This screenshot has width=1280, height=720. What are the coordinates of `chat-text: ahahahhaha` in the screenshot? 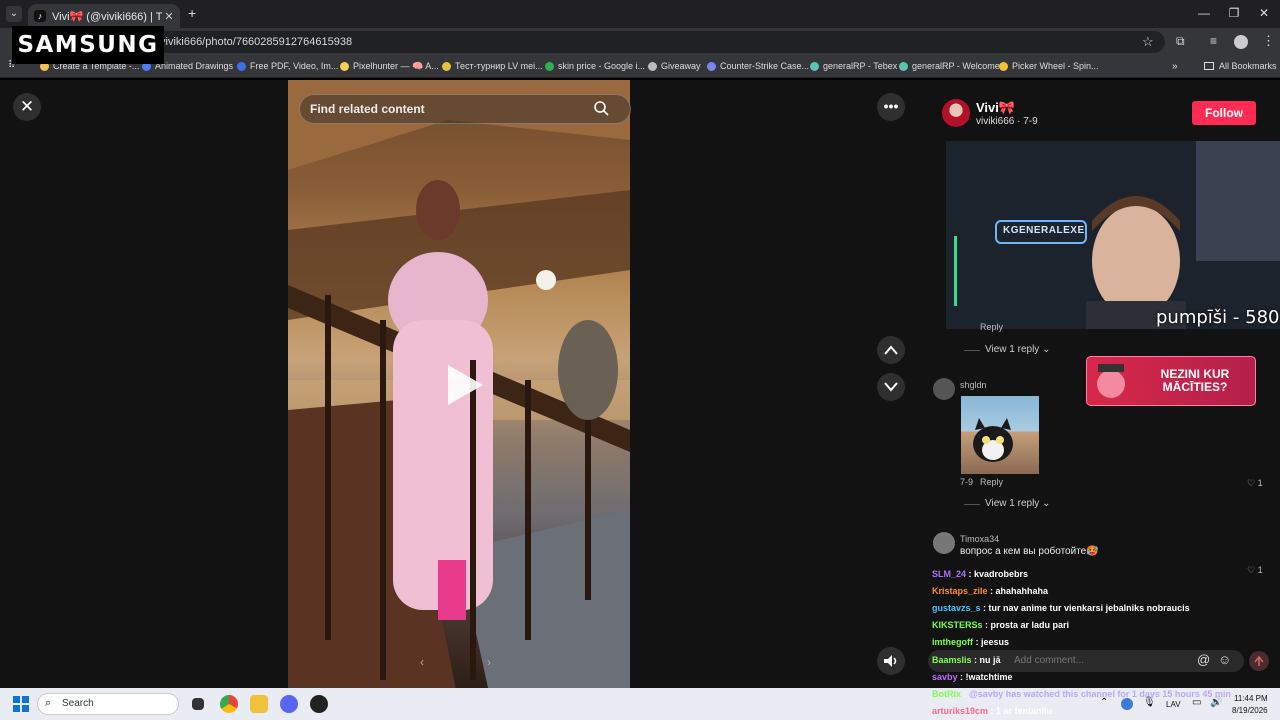 It's located at (1022, 591).